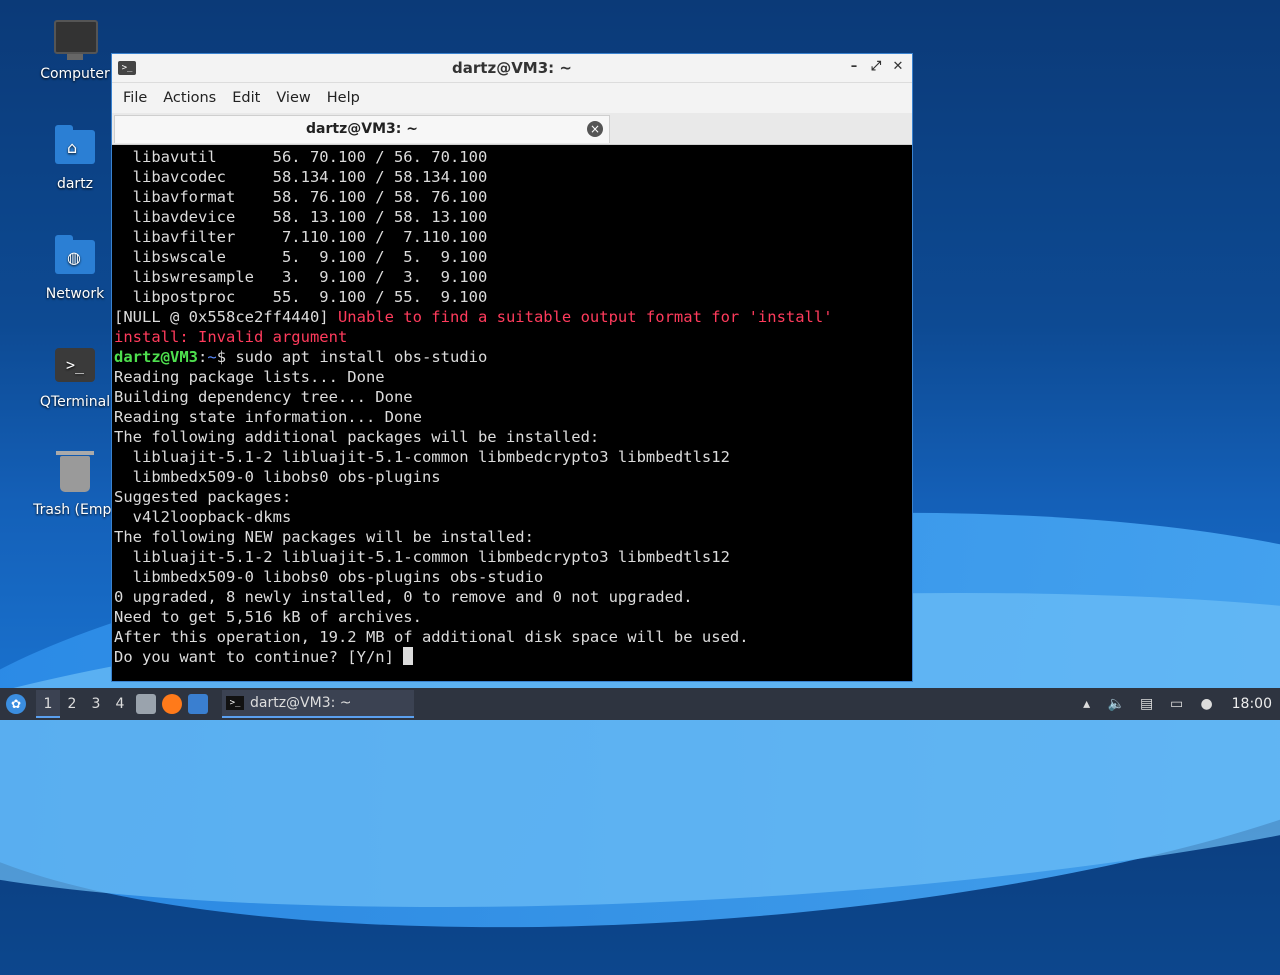 The height and width of the screenshot is (975, 1280). I want to click on terminal-line: libavformat 58. 76.100 / 58. 76.100, so click(301, 197).